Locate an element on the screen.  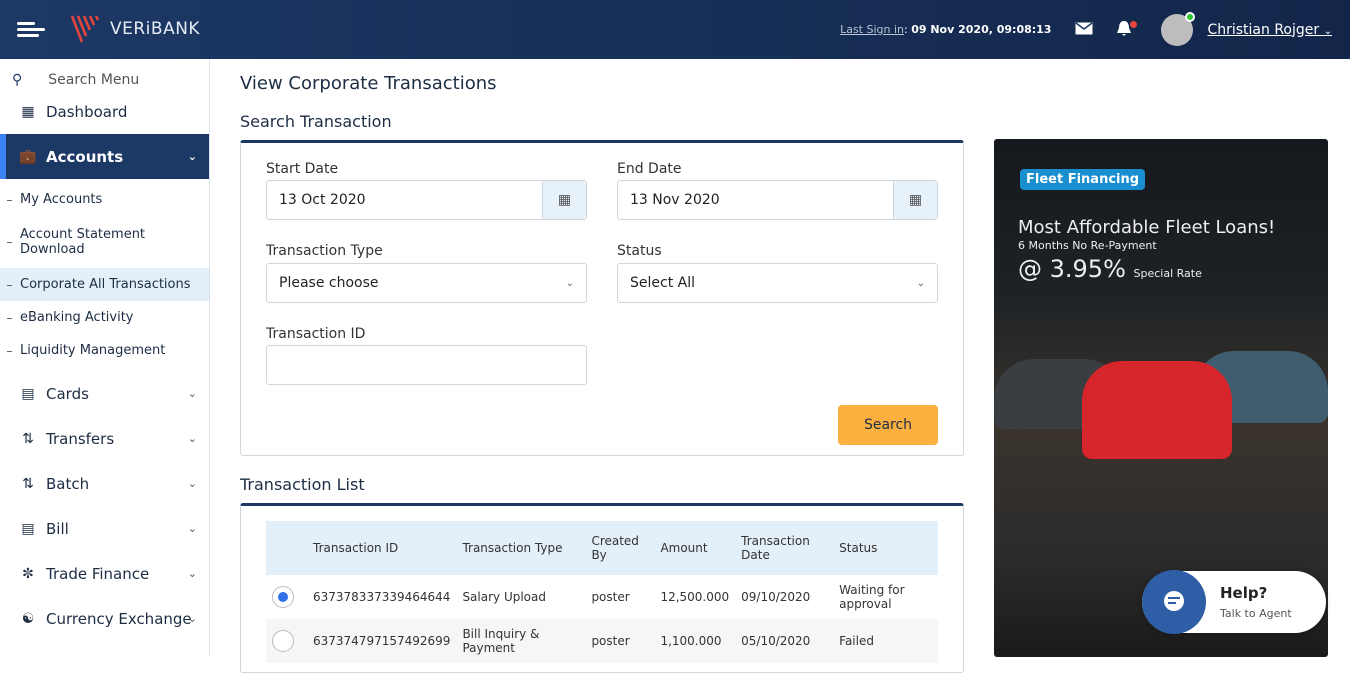
col-header: Transaction Type is located at coordinates (521, 548).